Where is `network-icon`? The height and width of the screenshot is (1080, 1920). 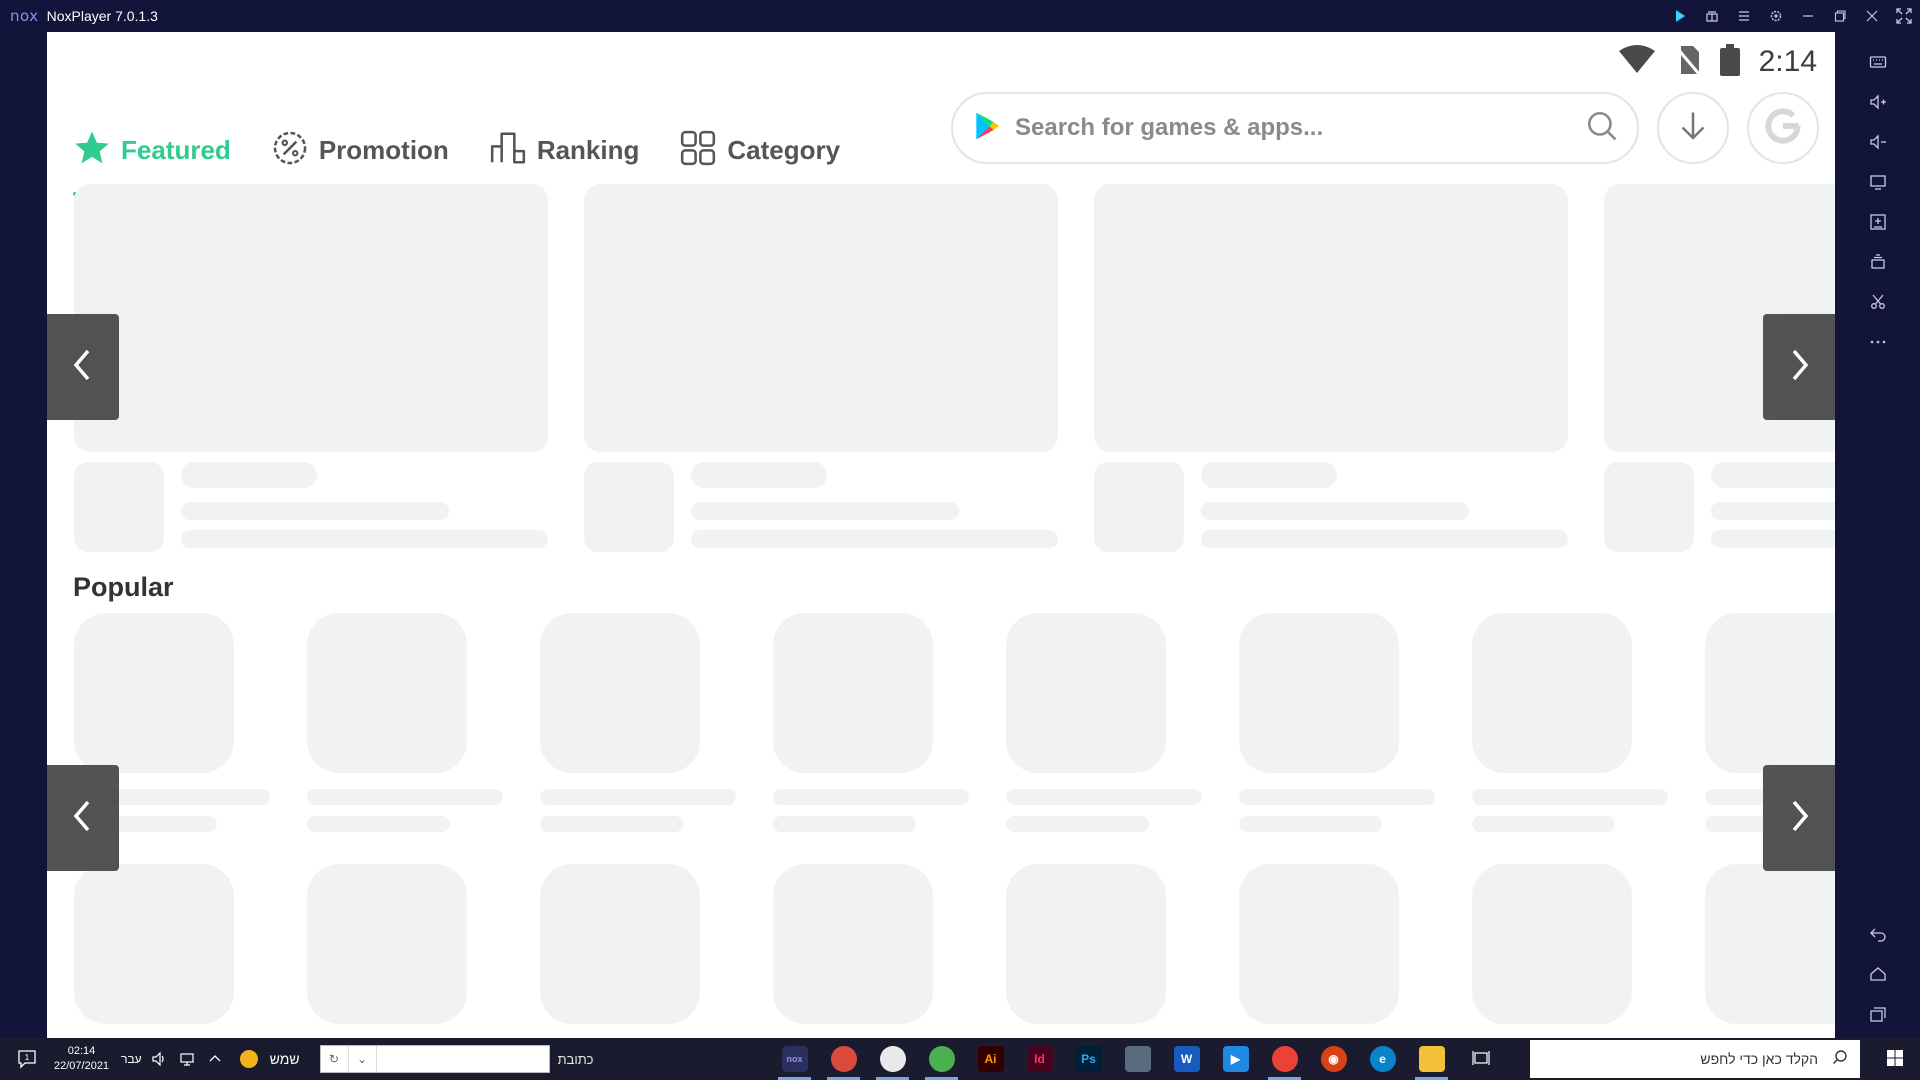 network-icon is located at coordinates (187, 1059).